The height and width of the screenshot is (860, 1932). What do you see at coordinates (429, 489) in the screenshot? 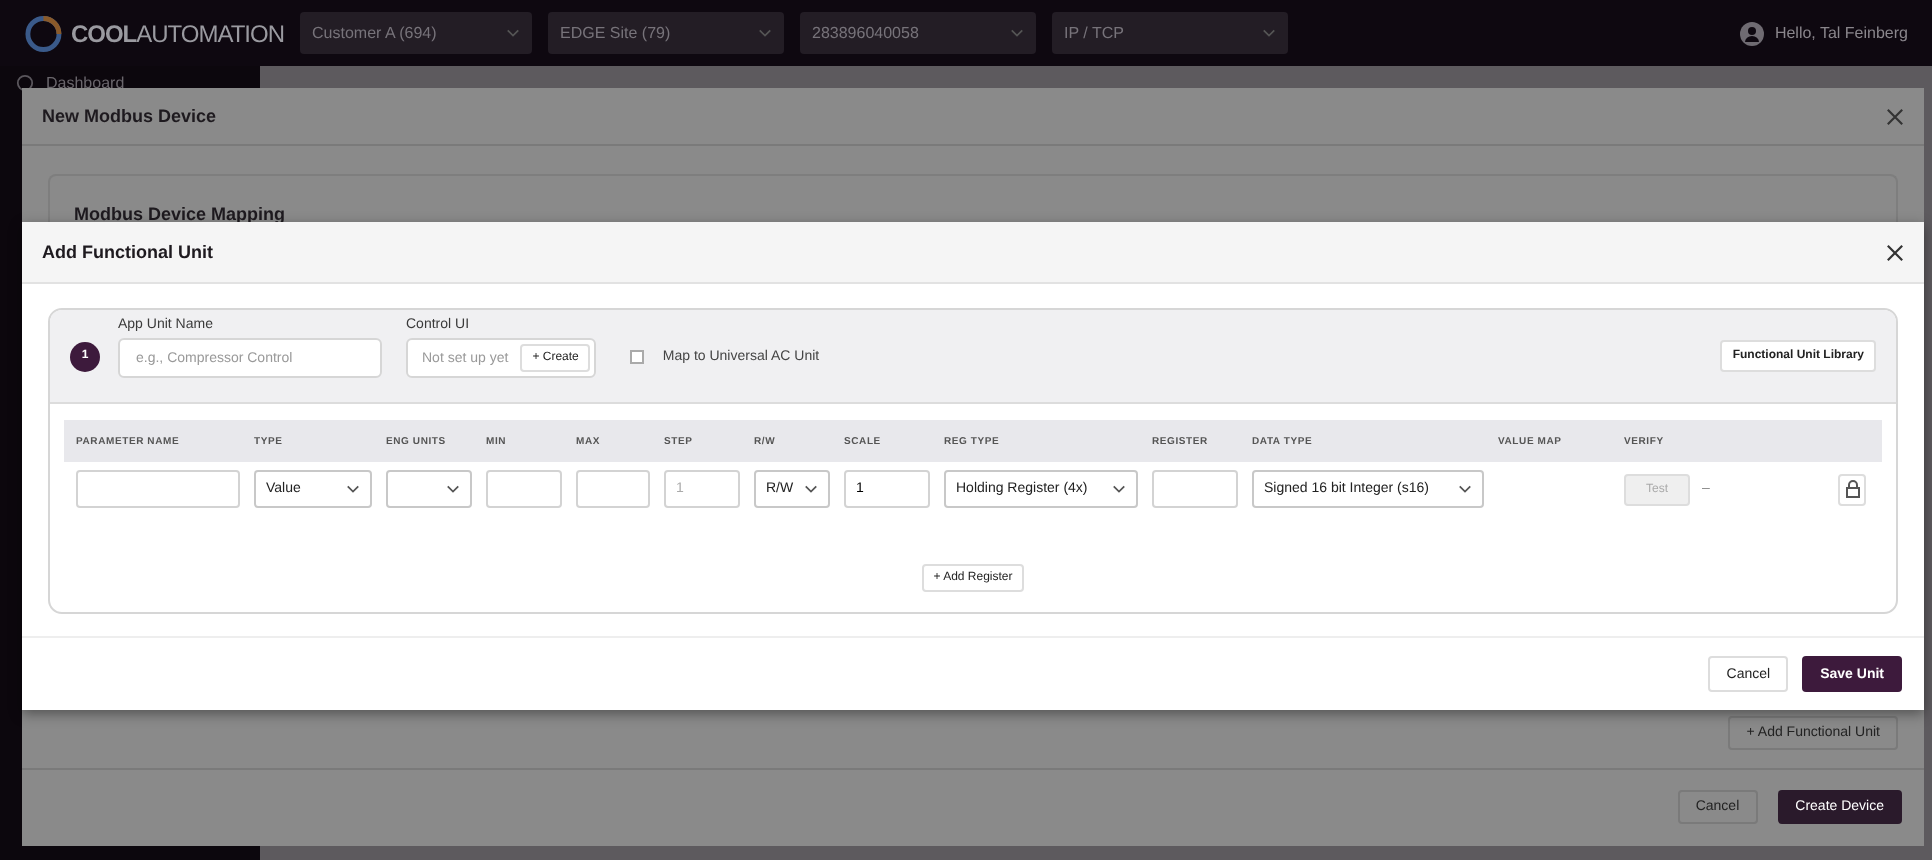
I see `table-select` at bounding box center [429, 489].